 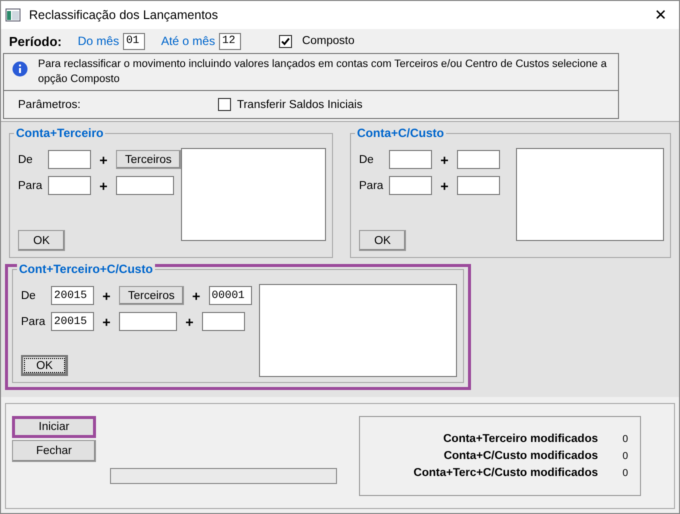 What do you see at coordinates (60, 133) in the screenshot?
I see `group-title: Conta+Terceiro` at bounding box center [60, 133].